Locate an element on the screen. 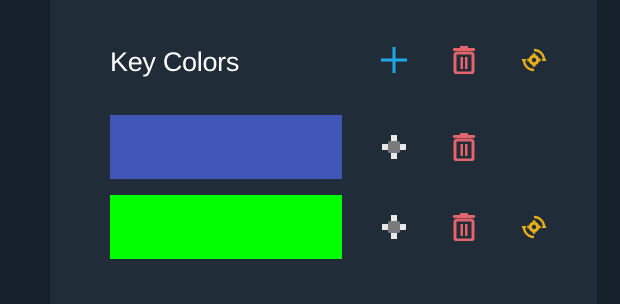 This screenshot has height=304, width=620. delete-color-1-button is located at coordinates (464, 147).